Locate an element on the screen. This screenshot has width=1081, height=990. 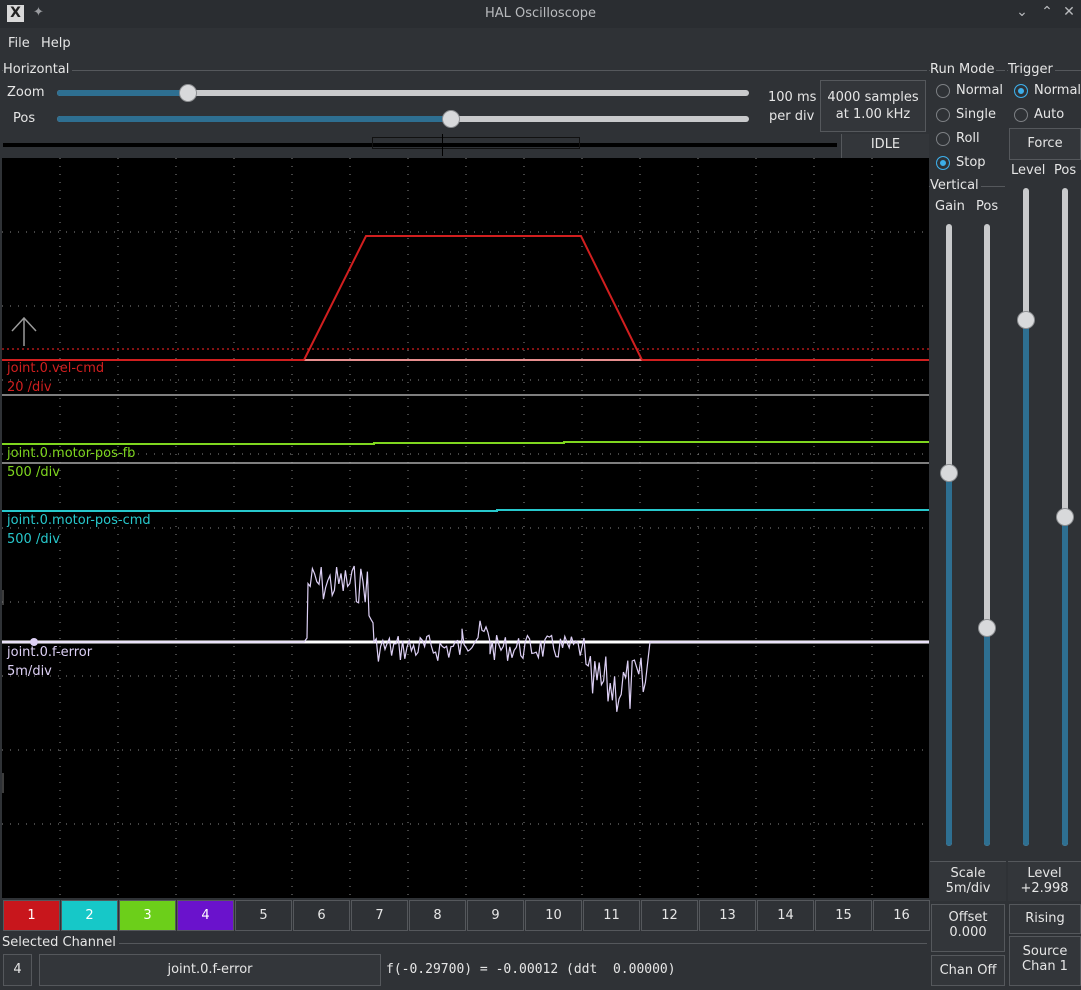
trace2-name: joint.0.motor-pos-fb is located at coordinates (71, 453).